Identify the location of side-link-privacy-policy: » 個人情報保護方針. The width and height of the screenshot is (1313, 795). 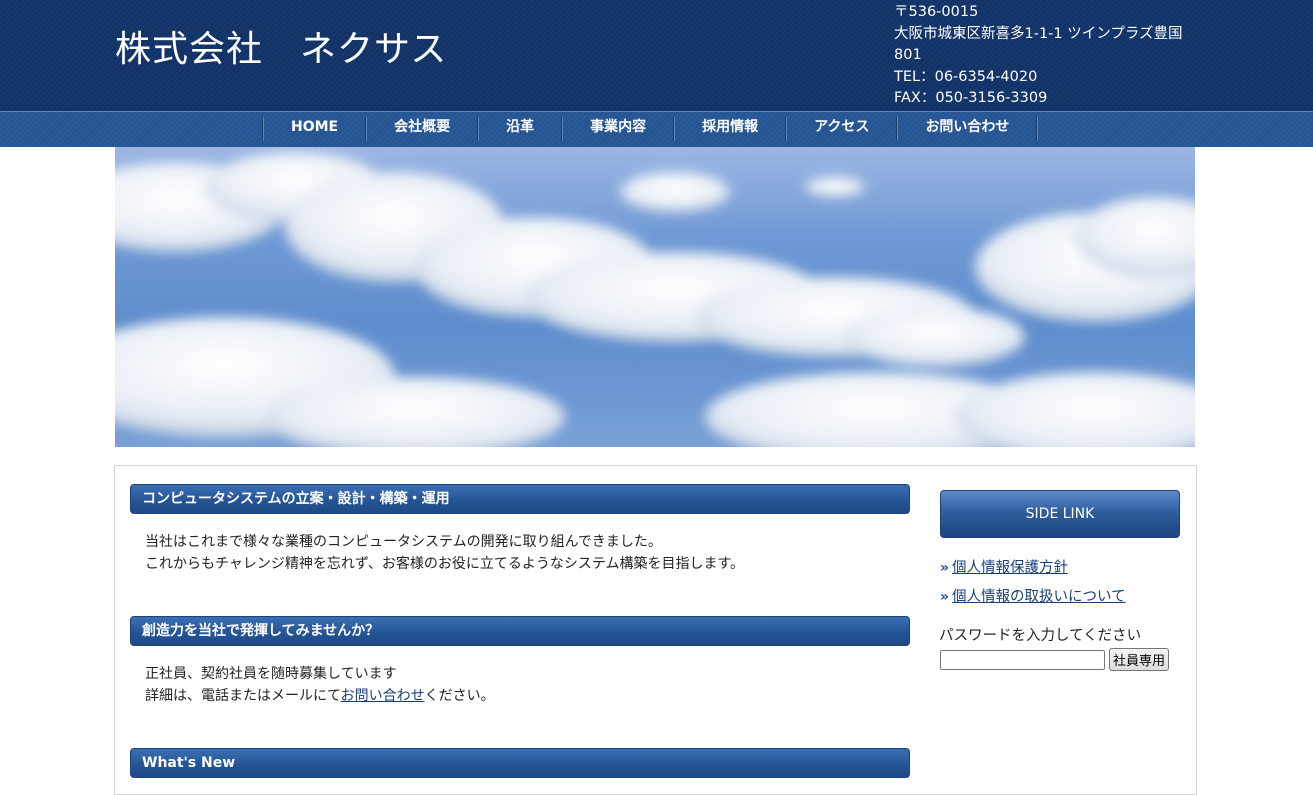
(1004, 566).